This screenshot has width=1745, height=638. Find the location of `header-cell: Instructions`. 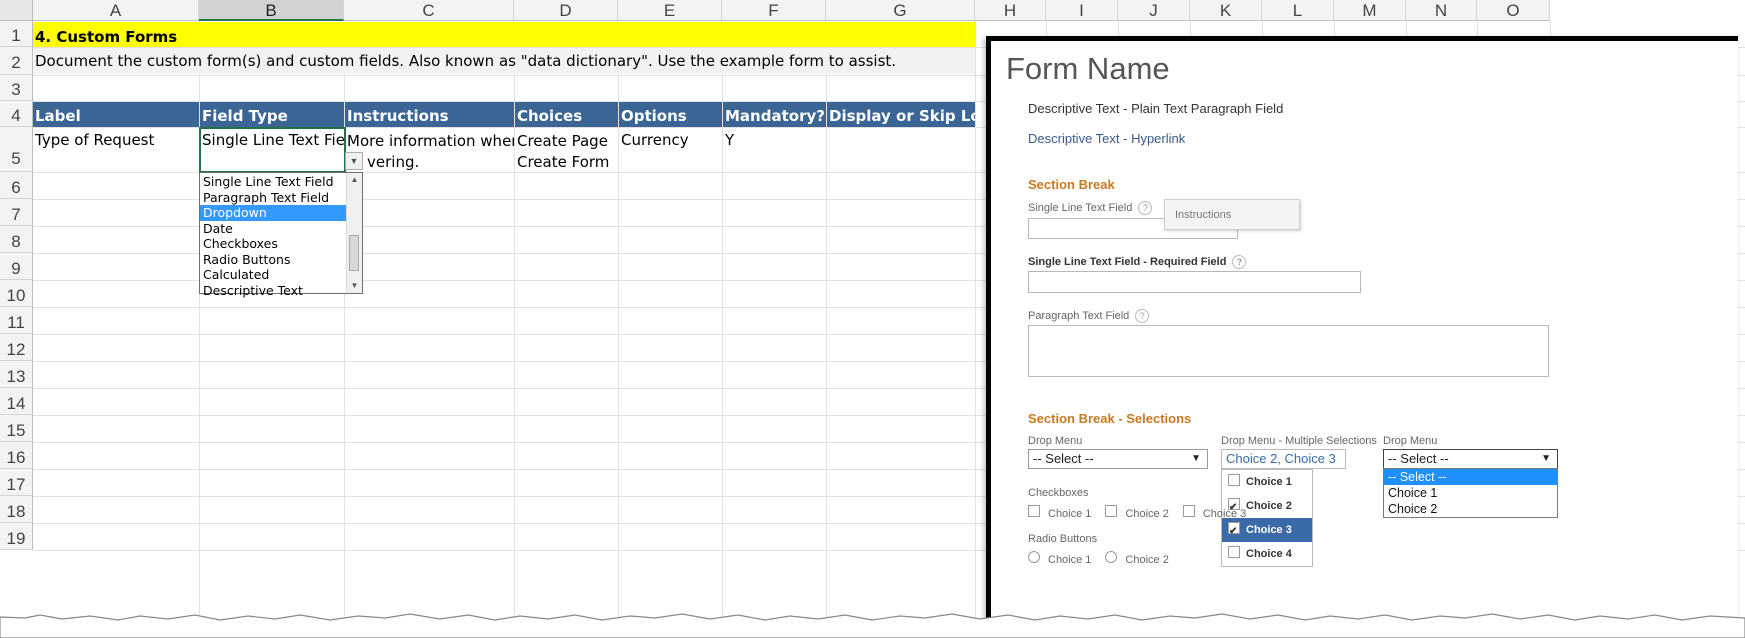

header-cell: Instructions is located at coordinates (429, 114).